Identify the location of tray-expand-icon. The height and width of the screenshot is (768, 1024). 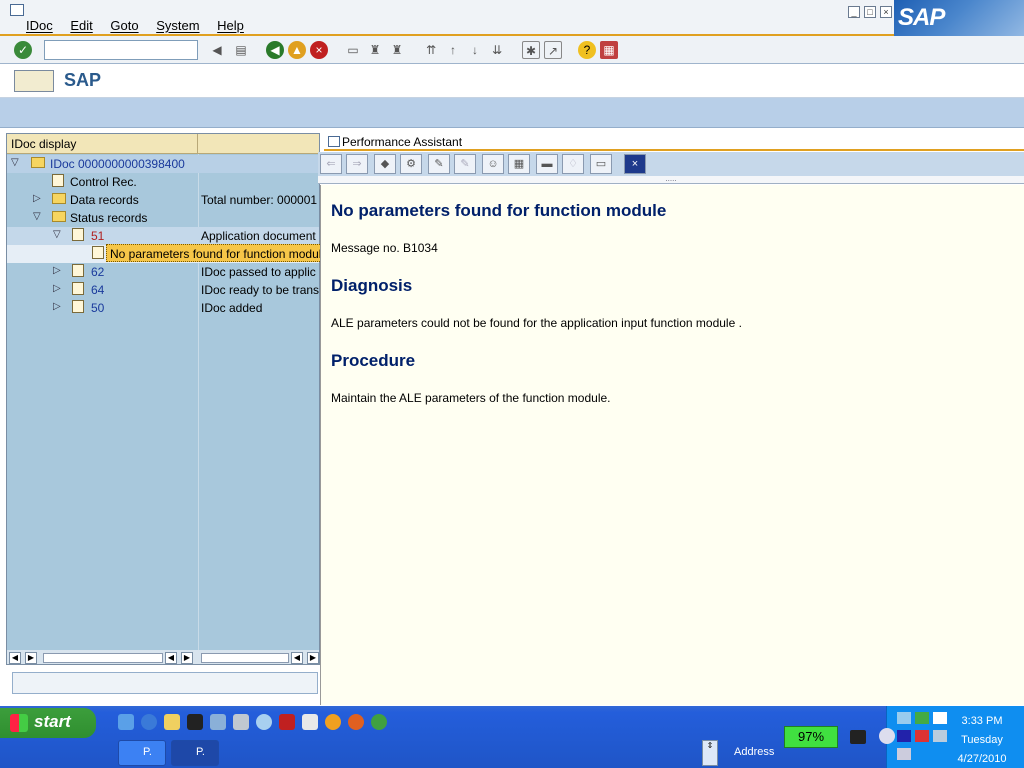
(887, 736).